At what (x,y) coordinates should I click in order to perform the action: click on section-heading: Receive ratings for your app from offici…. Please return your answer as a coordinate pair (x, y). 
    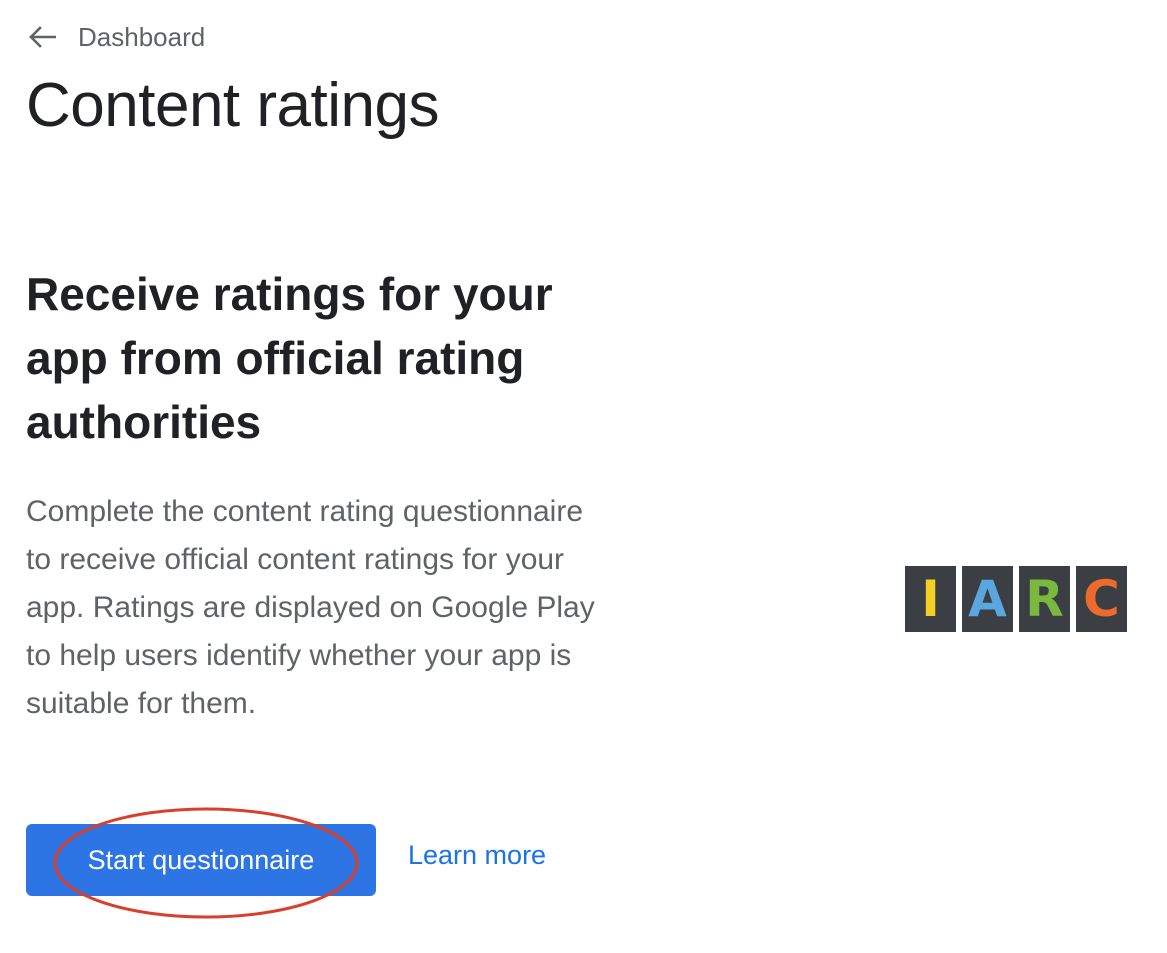
    Looking at the image, I should click on (289, 358).